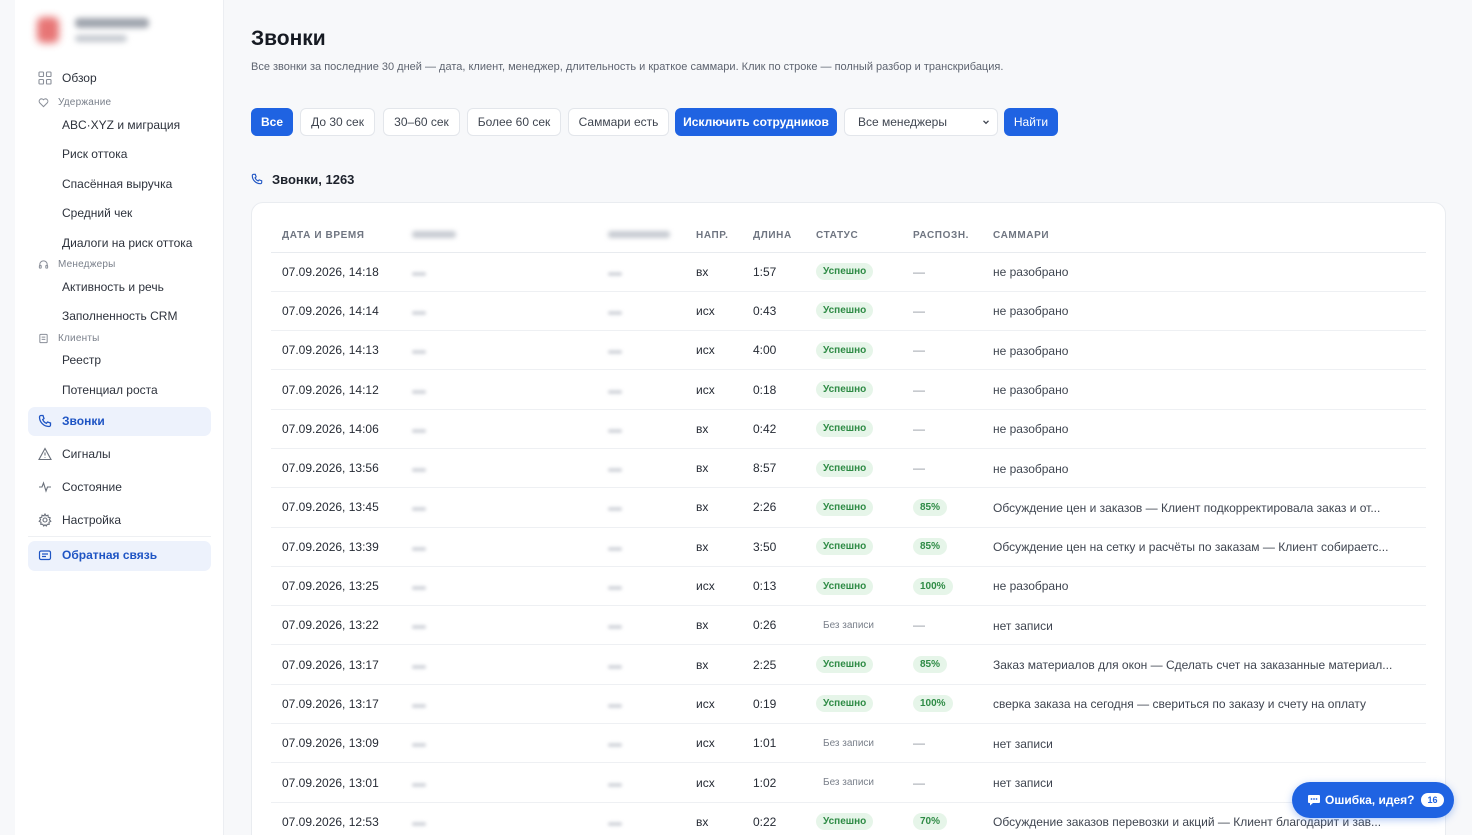 Image resolution: width=1472 pixels, height=835 pixels. What do you see at coordinates (853, 236) in the screenshot?
I see `col-status-header: СТАТУС` at bounding box center [853, 236].